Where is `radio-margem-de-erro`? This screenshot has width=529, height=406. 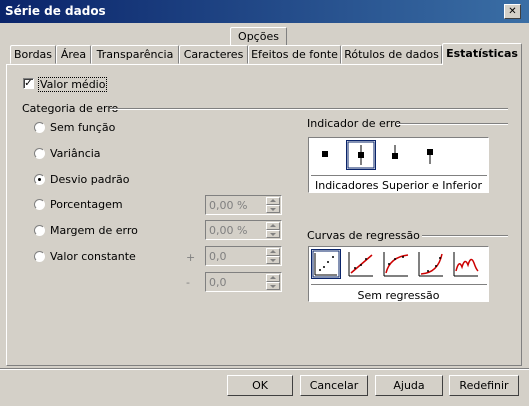 radio-margem-de-erro is located at coordinates (39, 230).